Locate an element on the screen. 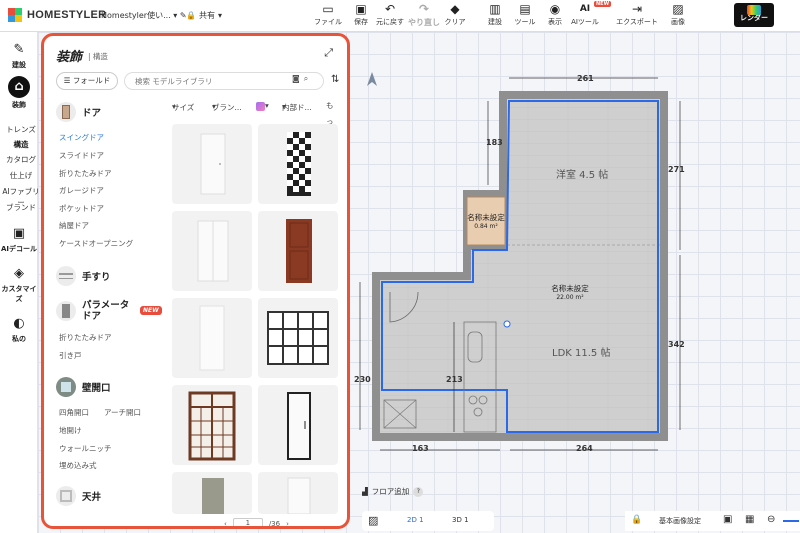 The height and width of the screenshot is (533, 800). room-label-ldk: LDK 11.5 帖 is located at coordinates (581, 353).